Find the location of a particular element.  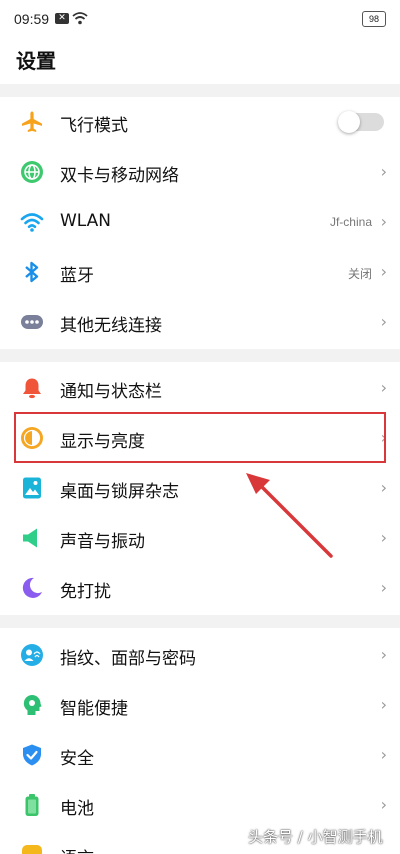

bluetooth-icon is located at coordinates (32, 272).